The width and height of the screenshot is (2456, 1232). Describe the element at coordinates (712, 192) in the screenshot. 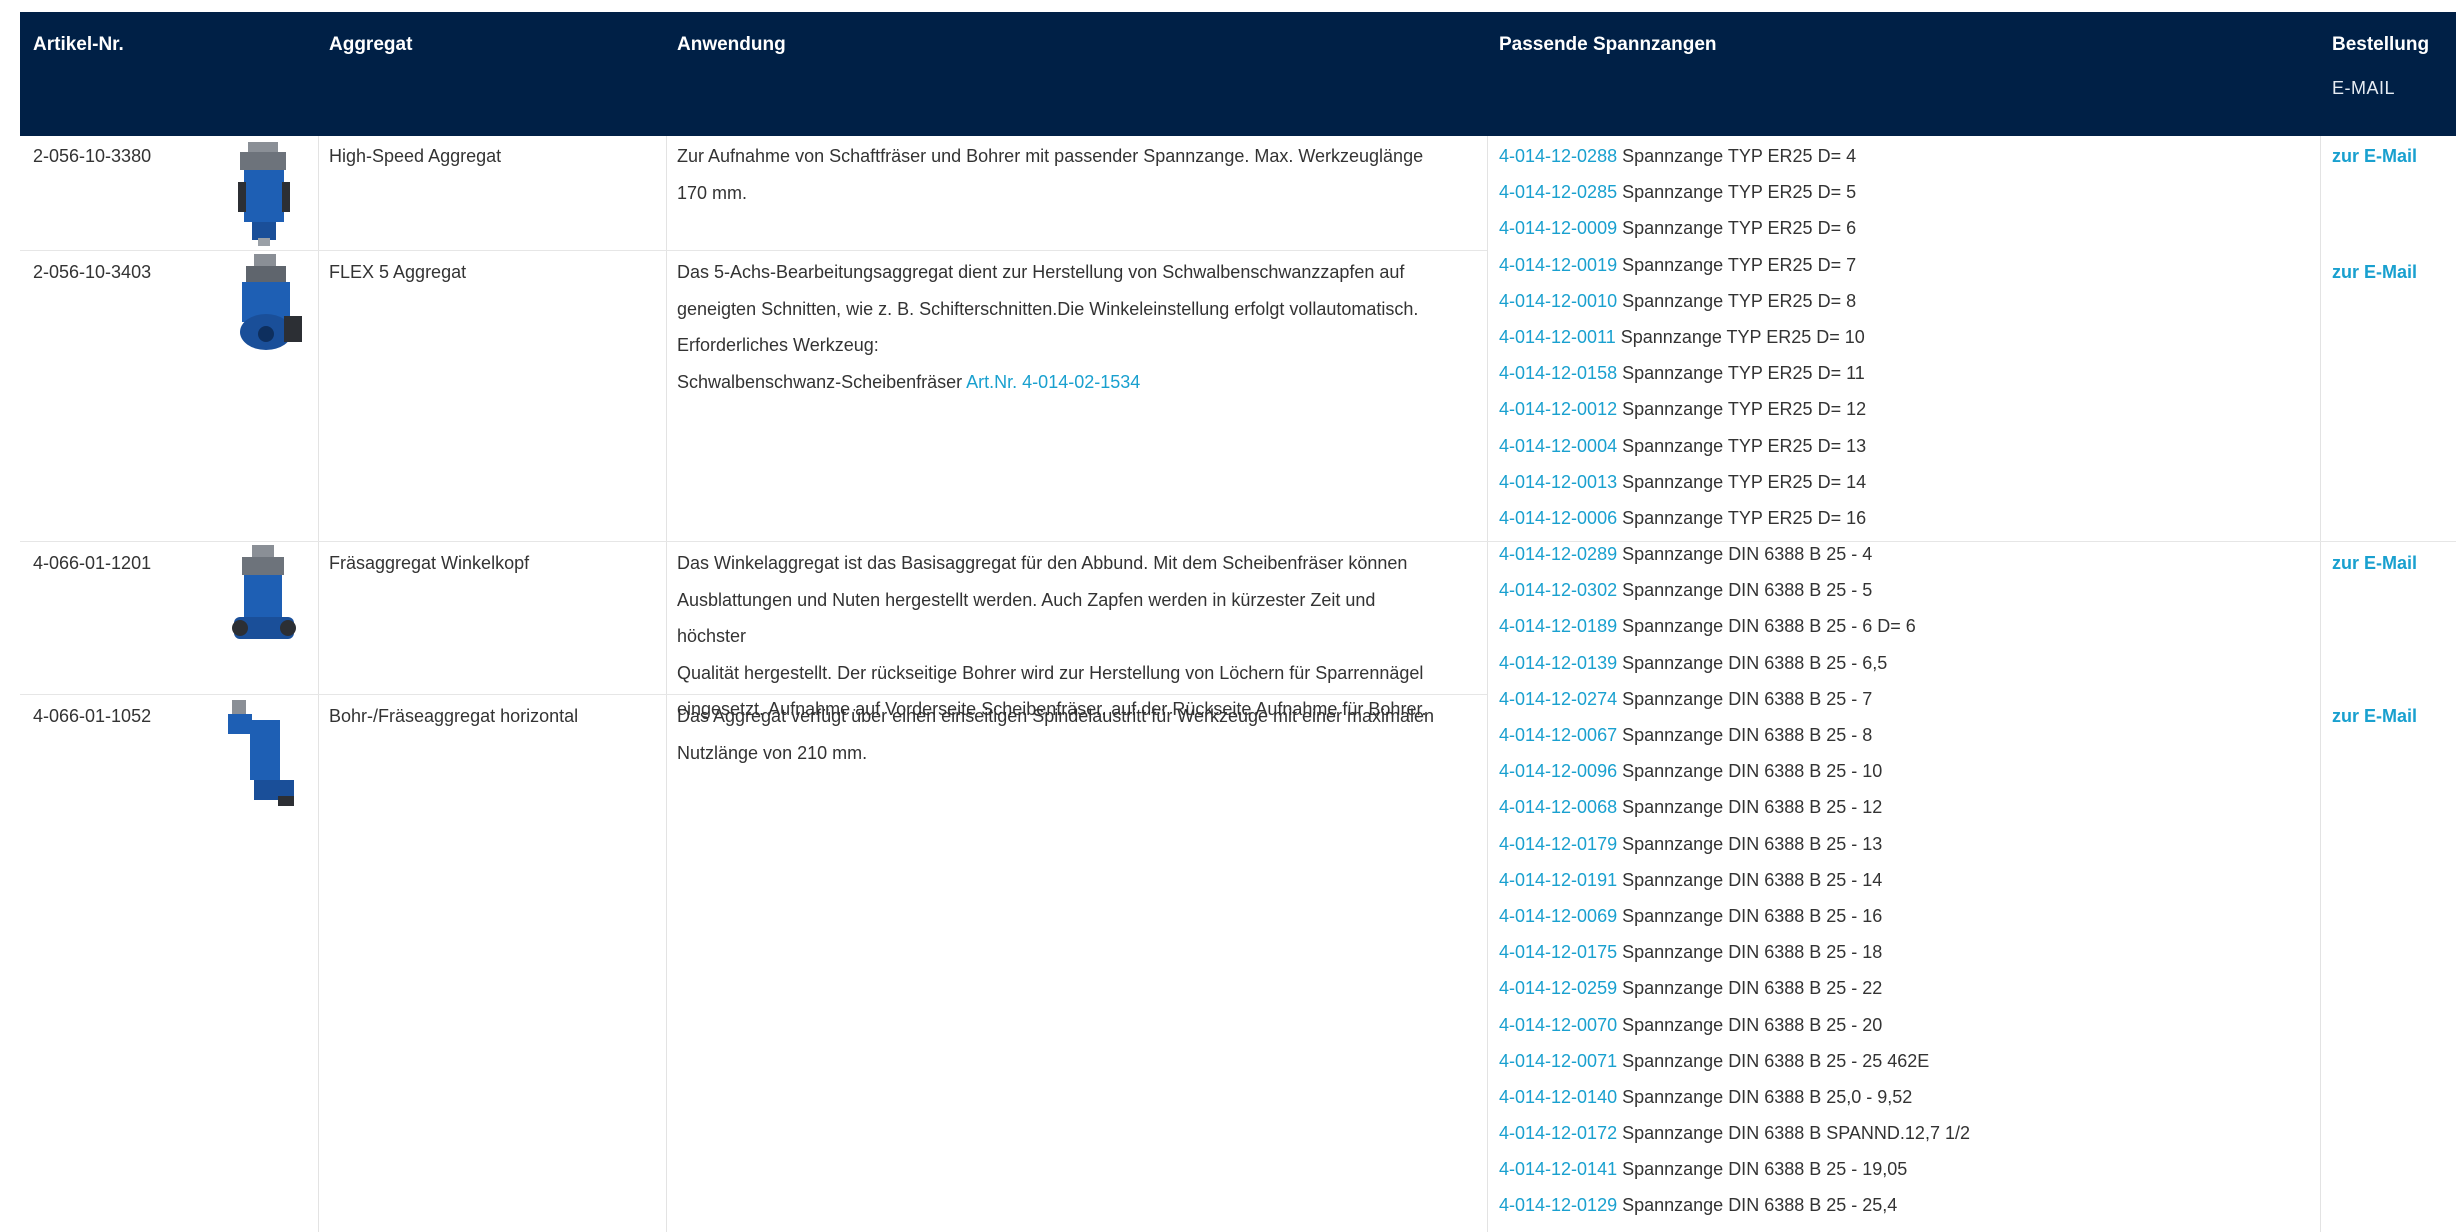

I see `description-line: 170 mm.` at that location.